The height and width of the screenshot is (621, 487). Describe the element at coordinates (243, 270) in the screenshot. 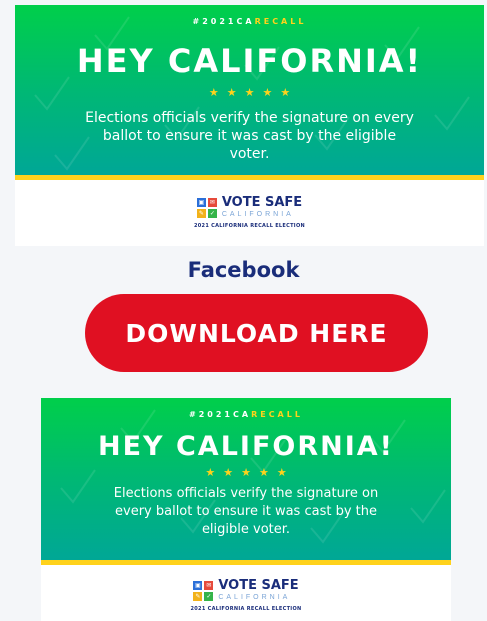

I see `section-label: Facebook` at that location.